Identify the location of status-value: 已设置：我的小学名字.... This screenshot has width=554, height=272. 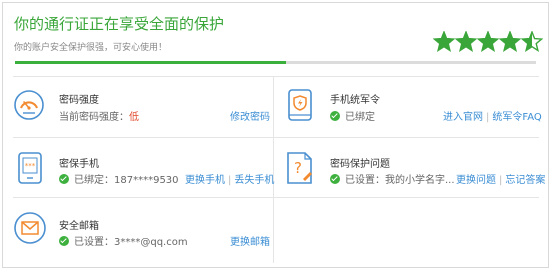
(400, 180).